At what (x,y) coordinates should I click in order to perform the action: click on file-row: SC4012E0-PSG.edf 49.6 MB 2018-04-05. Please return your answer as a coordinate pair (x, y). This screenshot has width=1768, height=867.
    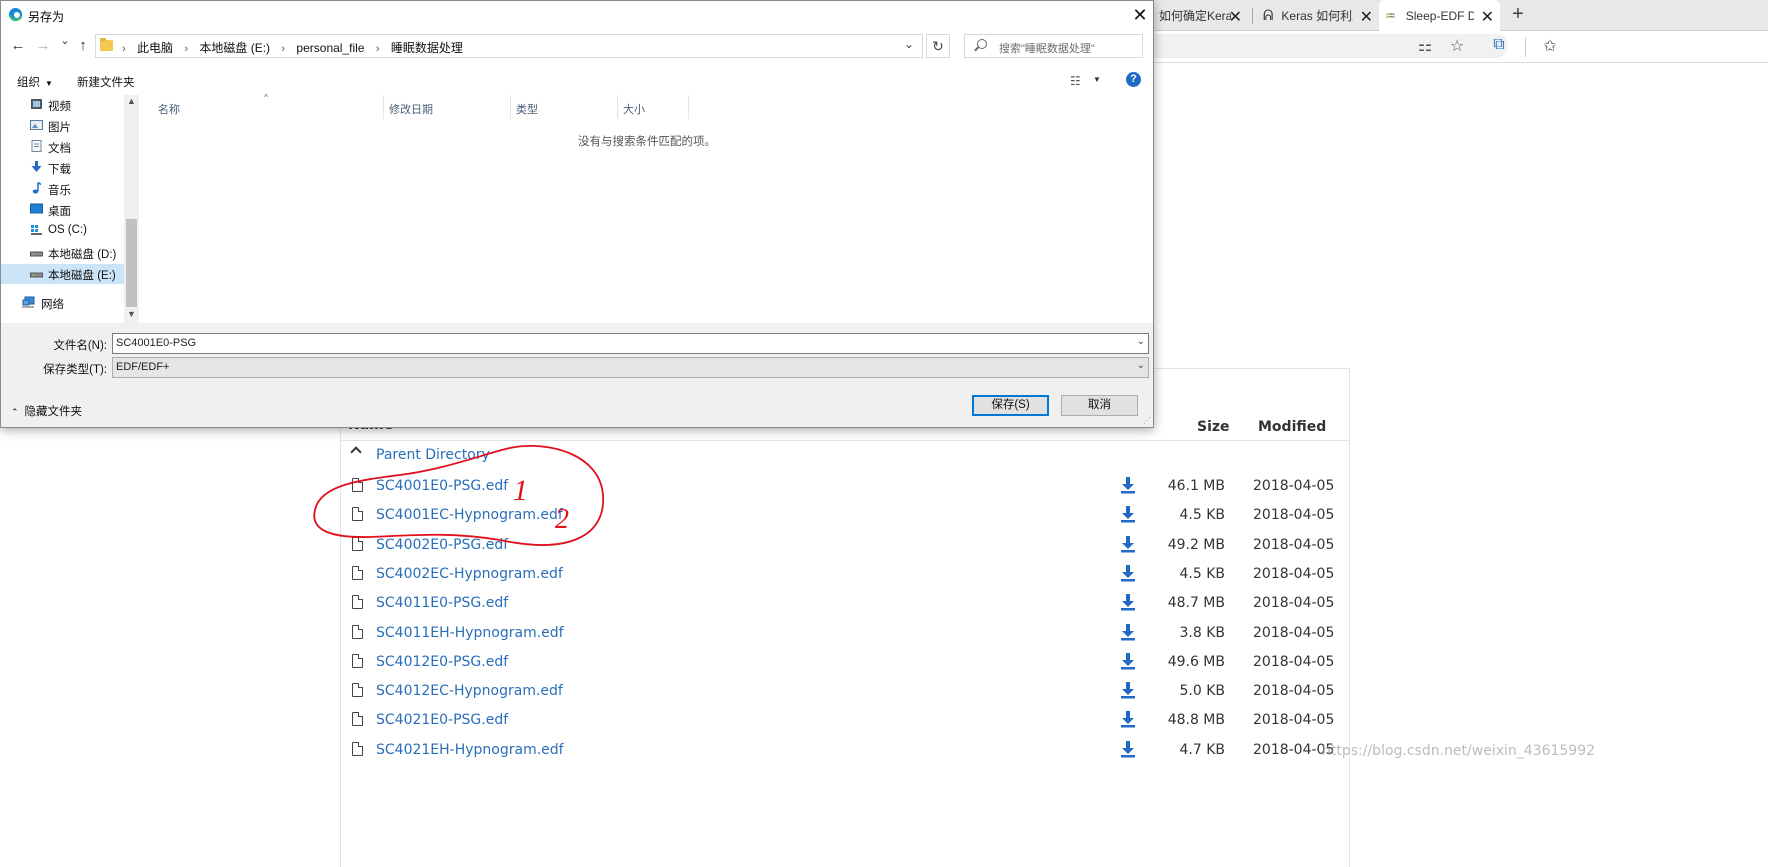
    Looking at the image, I should click on (845, 662).